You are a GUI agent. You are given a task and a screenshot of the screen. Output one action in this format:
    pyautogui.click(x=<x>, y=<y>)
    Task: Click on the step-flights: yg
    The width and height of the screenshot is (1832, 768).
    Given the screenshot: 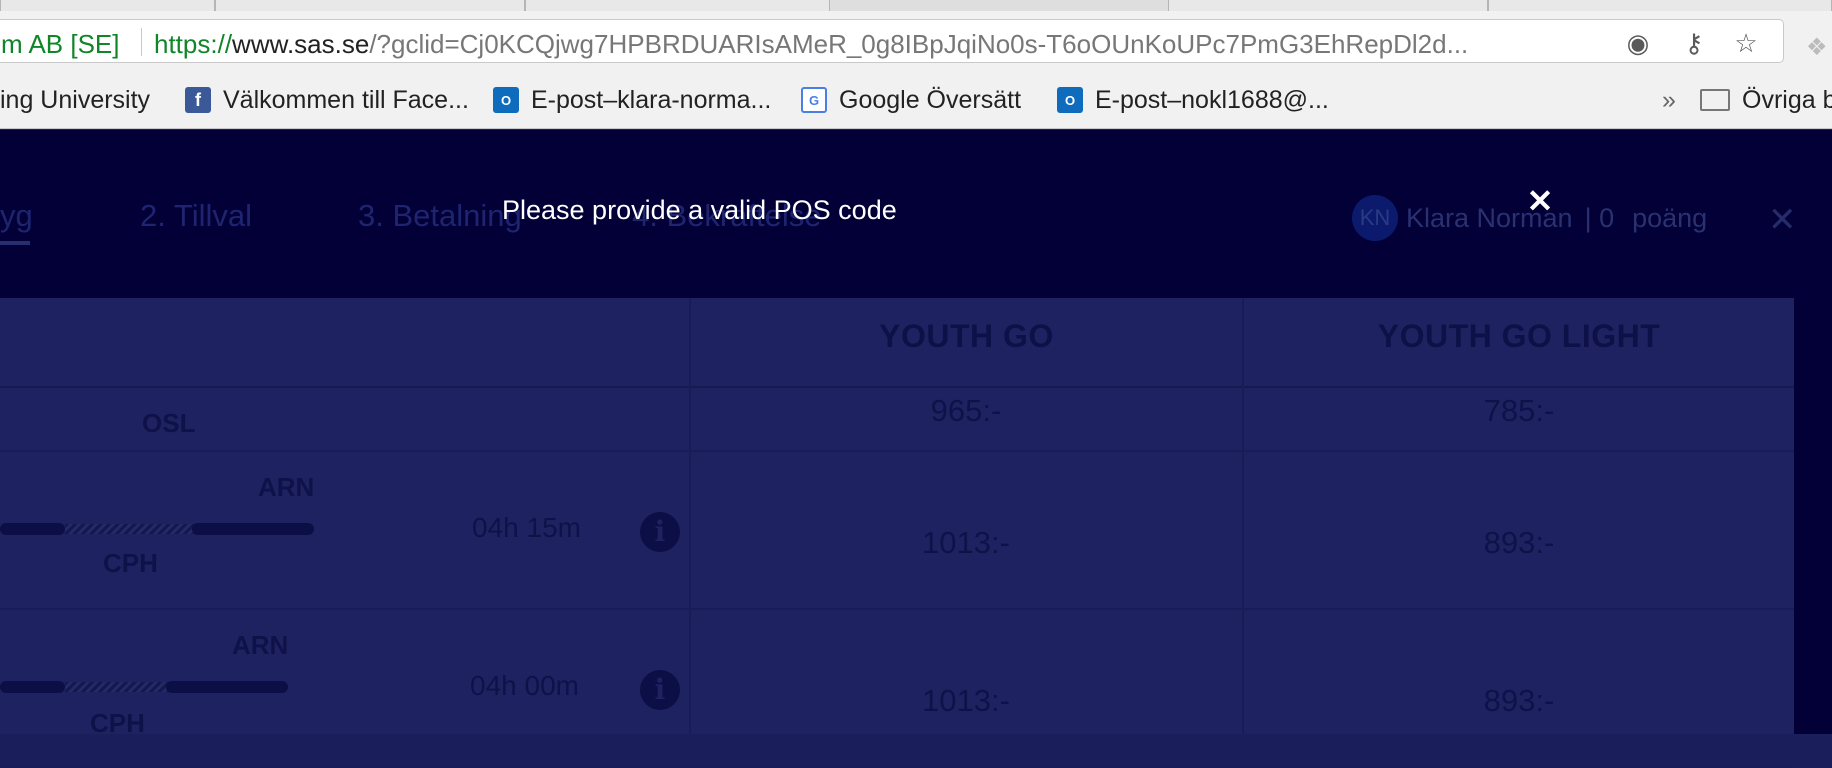 What is the action you would take?
    pyautogui.click(x=16, y=216)
    